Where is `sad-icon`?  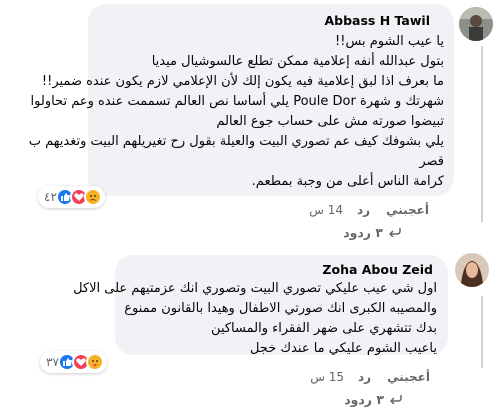 sad-icon is located at coordinates (92, 197).